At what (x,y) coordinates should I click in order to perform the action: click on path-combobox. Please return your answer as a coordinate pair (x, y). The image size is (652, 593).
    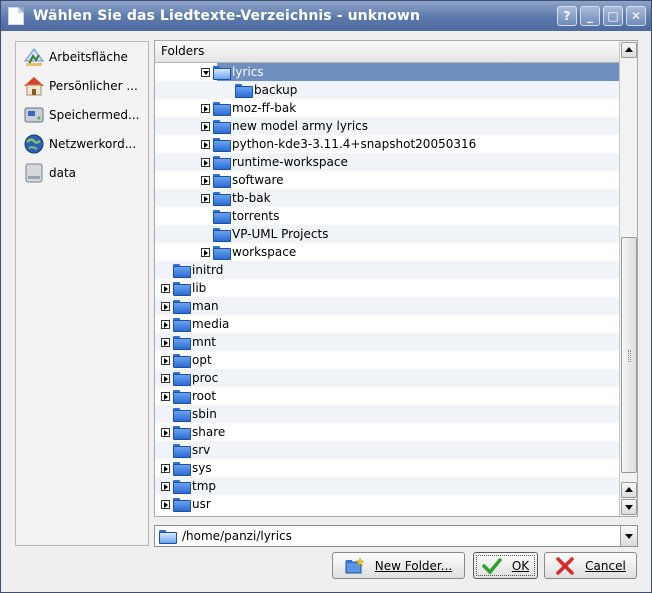
    Looking at the image, I should click on (396, 536).